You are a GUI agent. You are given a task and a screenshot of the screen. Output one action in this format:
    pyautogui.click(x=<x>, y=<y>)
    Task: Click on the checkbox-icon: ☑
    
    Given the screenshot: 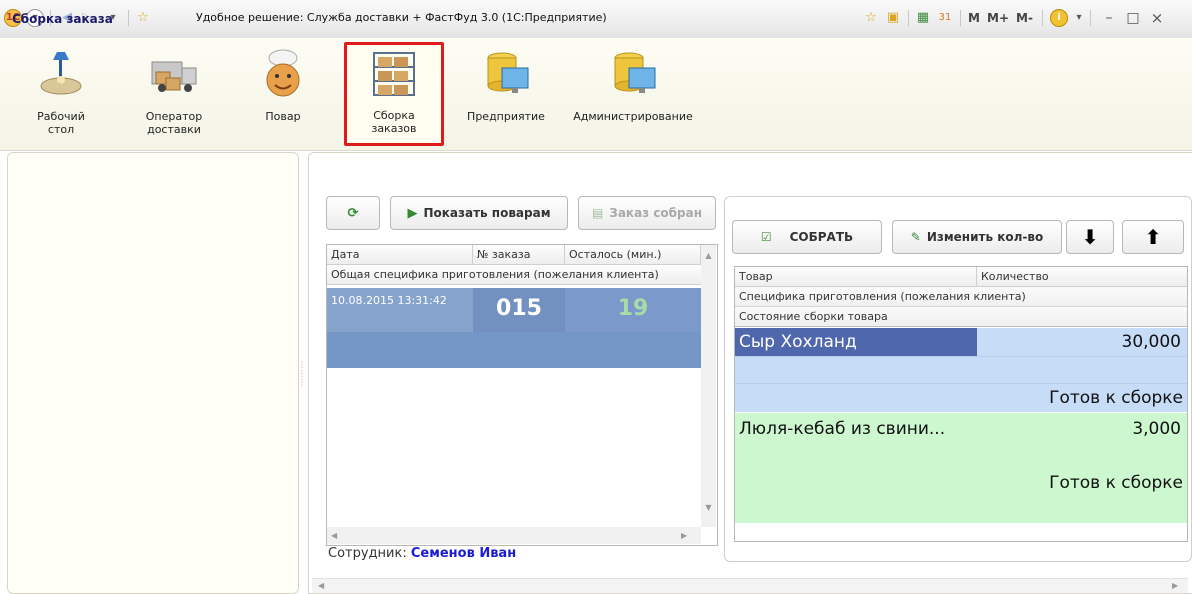 What is the action you would take?
    pyautogui.click(x=766, y=237)
    